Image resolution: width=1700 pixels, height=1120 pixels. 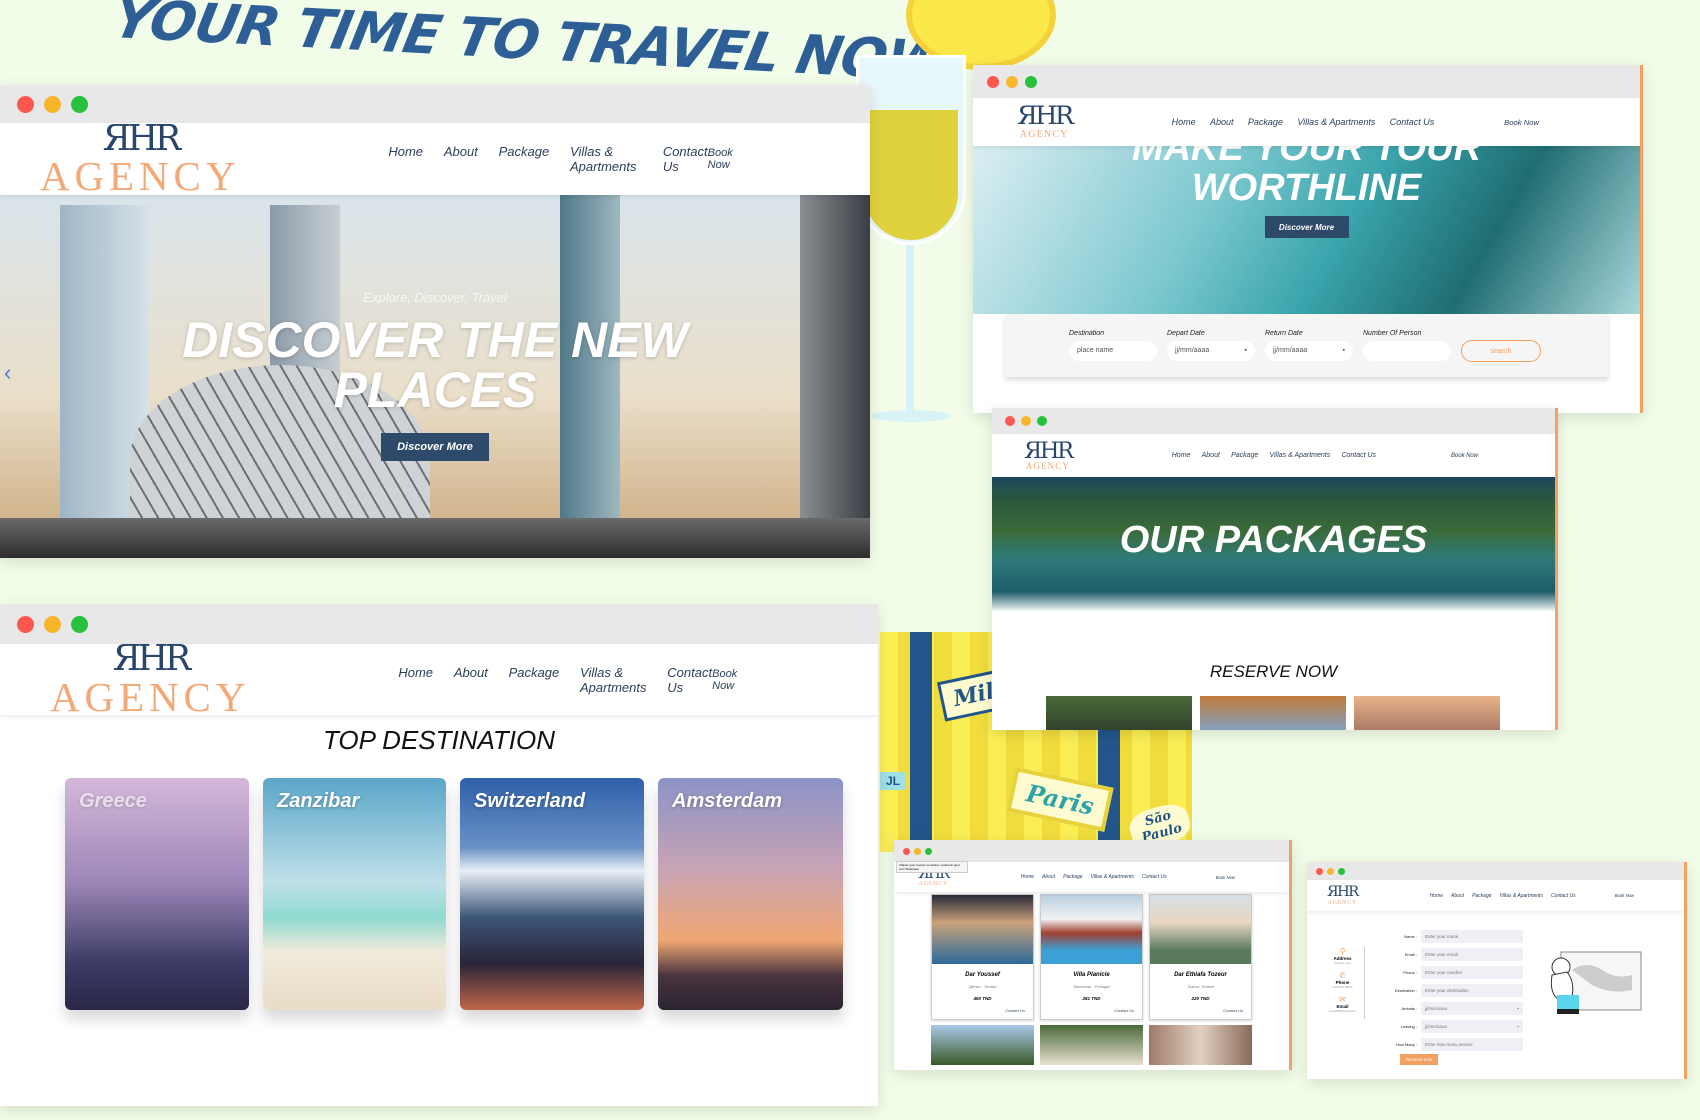 I want to click on card-label: Zanzibar, so click(x=318, y=801).